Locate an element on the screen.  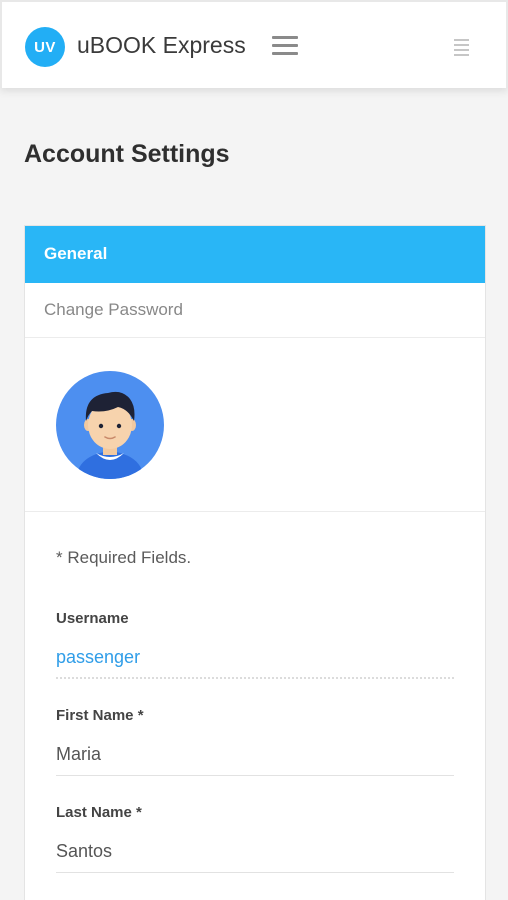
hamburger-menu-icon is located at coordinates (286, 46).